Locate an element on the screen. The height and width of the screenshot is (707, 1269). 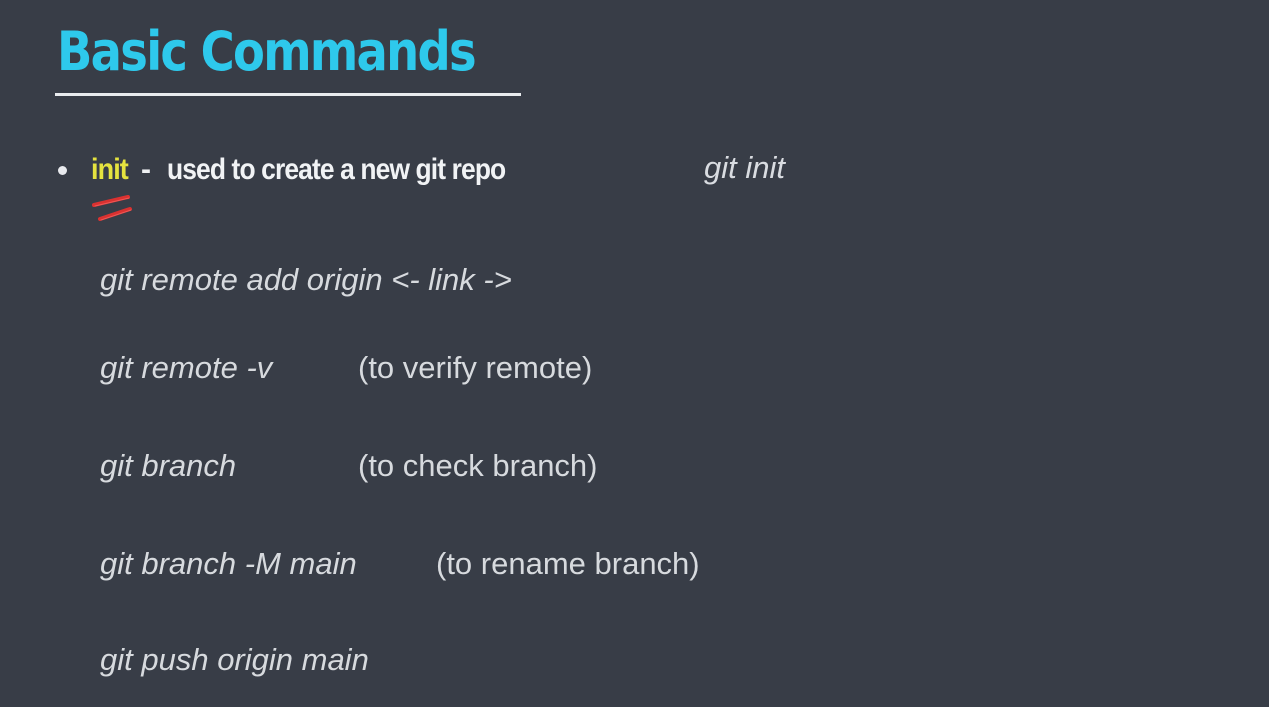
note-verify-remote: (to verify remote) is located at coordinates (475, 367).